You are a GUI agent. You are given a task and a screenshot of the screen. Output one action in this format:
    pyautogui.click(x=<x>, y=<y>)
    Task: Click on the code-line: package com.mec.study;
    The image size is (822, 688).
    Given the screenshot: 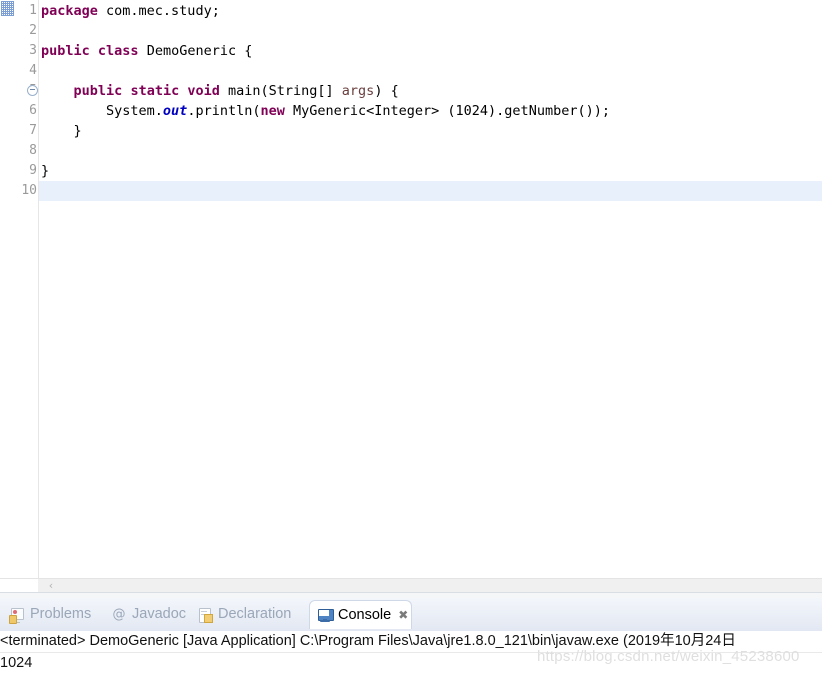 What is the action you would take?
    pyautogui.click(x=430, y=11)
    